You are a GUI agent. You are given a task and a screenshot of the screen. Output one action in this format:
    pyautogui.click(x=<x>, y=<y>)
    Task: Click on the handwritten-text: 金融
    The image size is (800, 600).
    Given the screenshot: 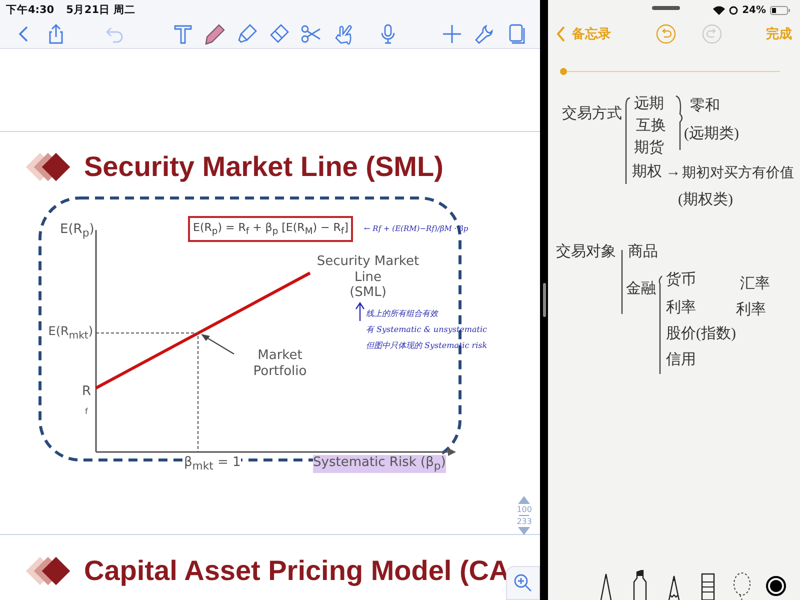 What is the action you would take?
    pyautogui.click(x=641, y=289)
    